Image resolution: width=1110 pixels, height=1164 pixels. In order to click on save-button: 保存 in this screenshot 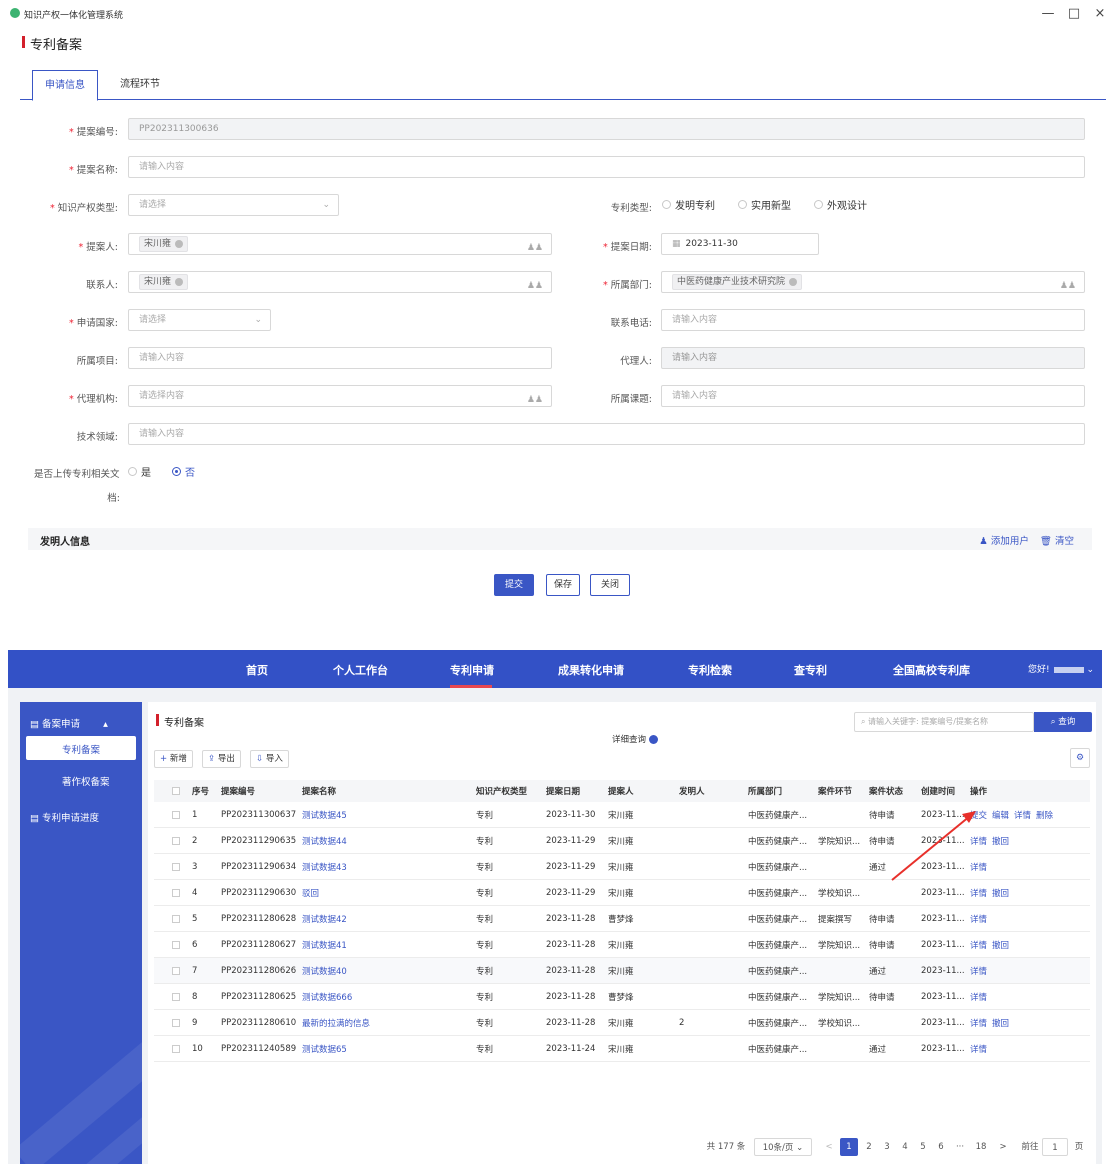, I will do `click(563, 585)`.